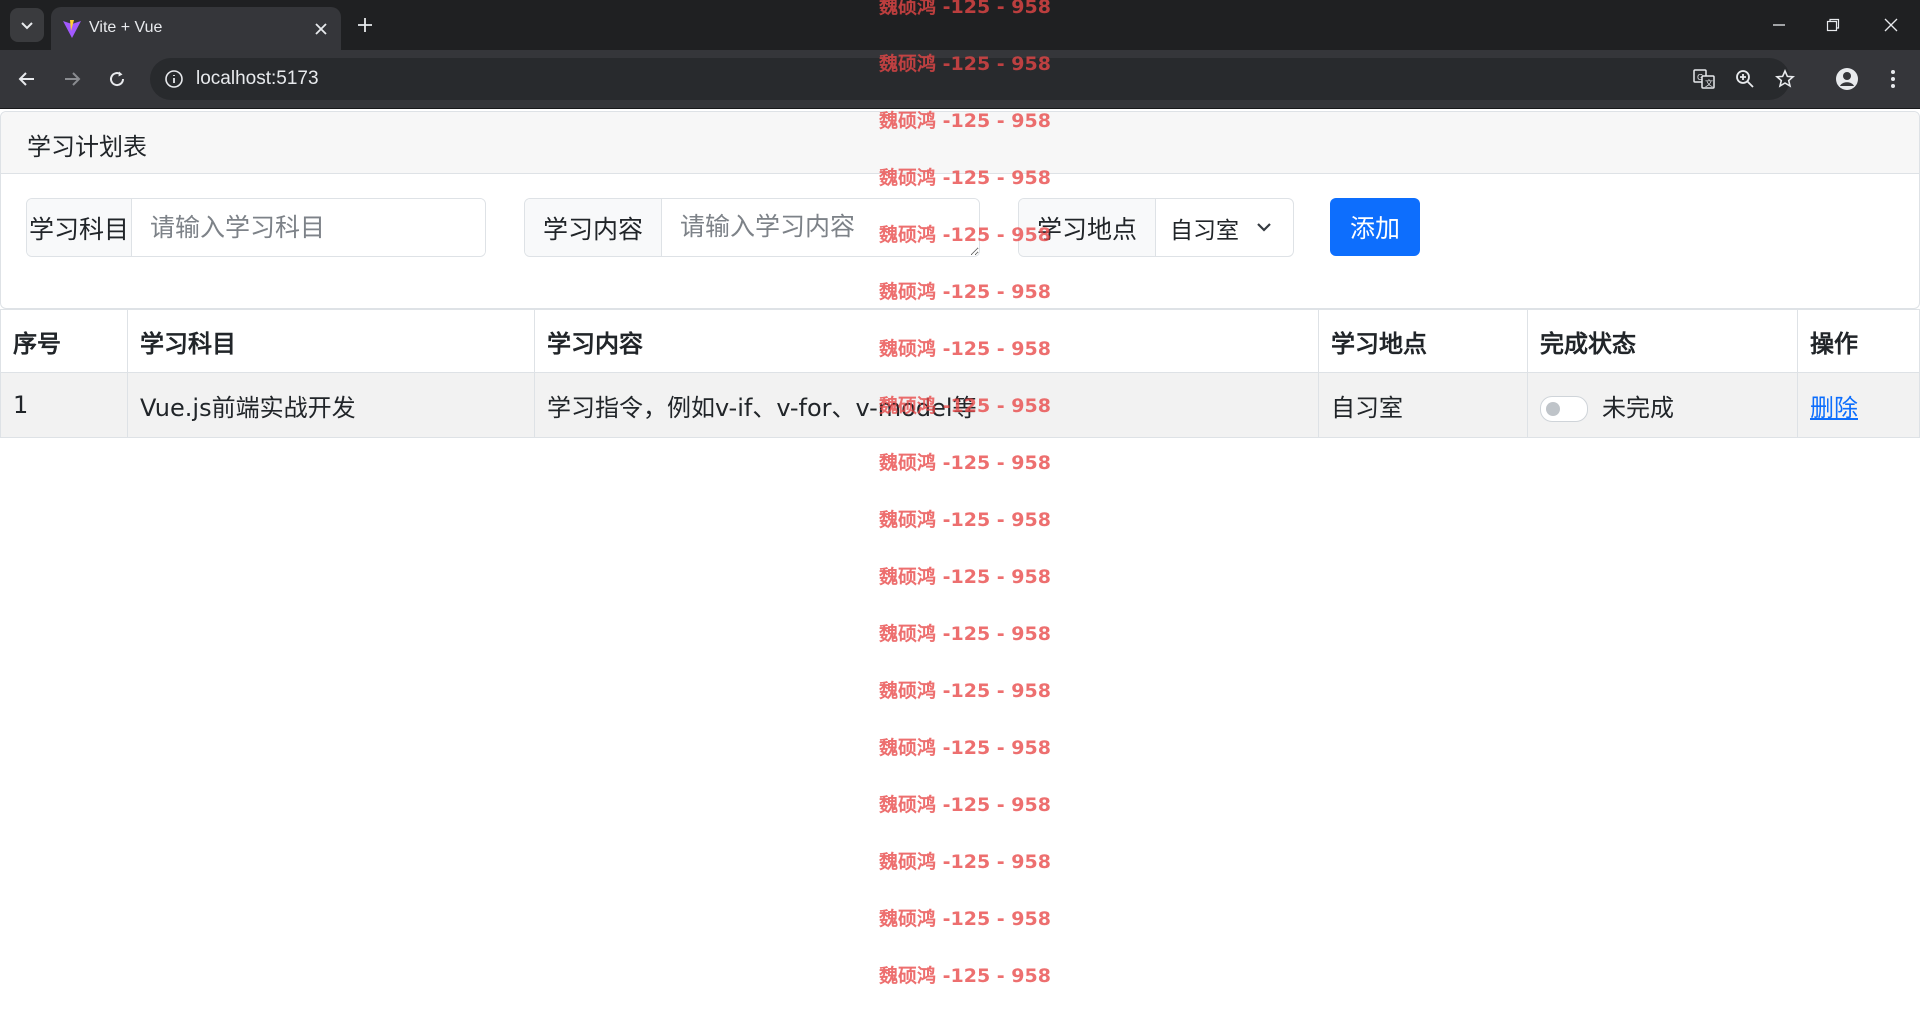 The image size is (1920, 1018). I want to click on delete-link: 删除, so click(1834, 408).